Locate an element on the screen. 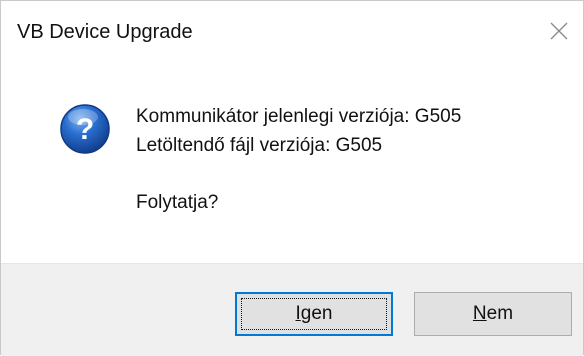 The width and height of the screenshot is (584, 356). close-icon is located at coordinates (559, 31).